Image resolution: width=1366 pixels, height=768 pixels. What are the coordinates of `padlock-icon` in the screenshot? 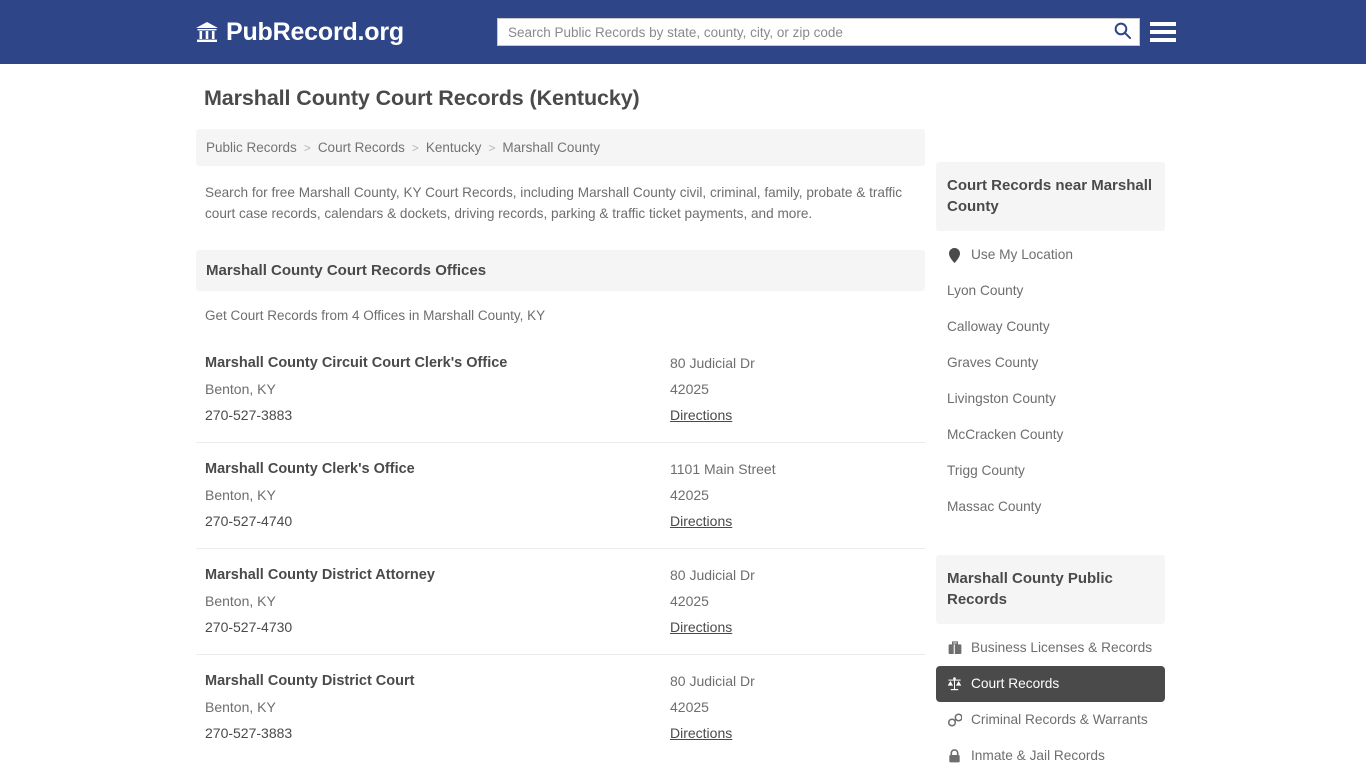 It's located at (954, 756).